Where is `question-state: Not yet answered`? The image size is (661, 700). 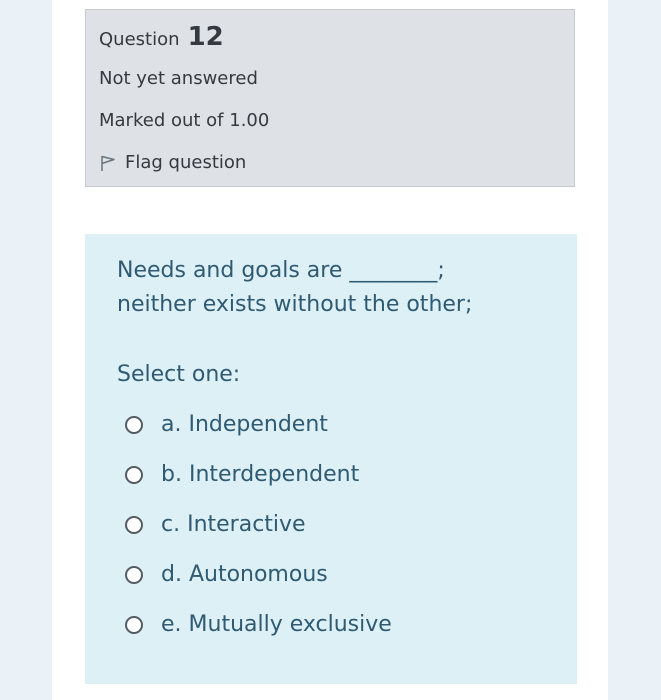 question-state: Not yet answered is located at coordinates (178, 78).